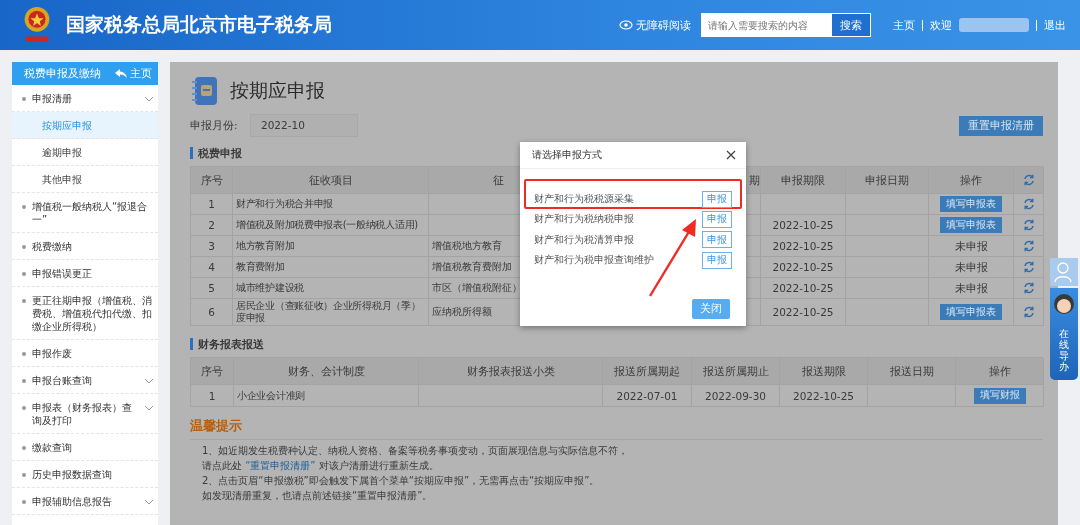  What do you see at coordinates (212, 288) in the screenshot?
I see `table-cell: 5` at bounding box center [212, 288].